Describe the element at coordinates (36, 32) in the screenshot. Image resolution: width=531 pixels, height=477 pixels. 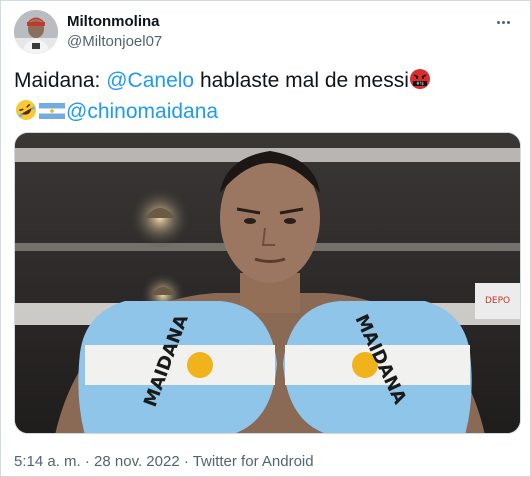
I see `avatar` at that location.